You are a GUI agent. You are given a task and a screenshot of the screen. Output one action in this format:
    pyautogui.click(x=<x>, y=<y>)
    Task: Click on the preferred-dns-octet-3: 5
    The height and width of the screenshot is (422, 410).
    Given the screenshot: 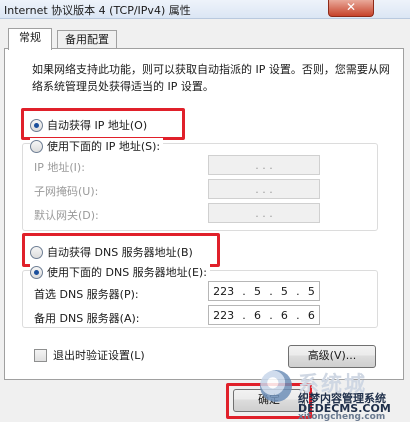 What is the action you would take?
    pyautogui.click(x=284, y=291)
    